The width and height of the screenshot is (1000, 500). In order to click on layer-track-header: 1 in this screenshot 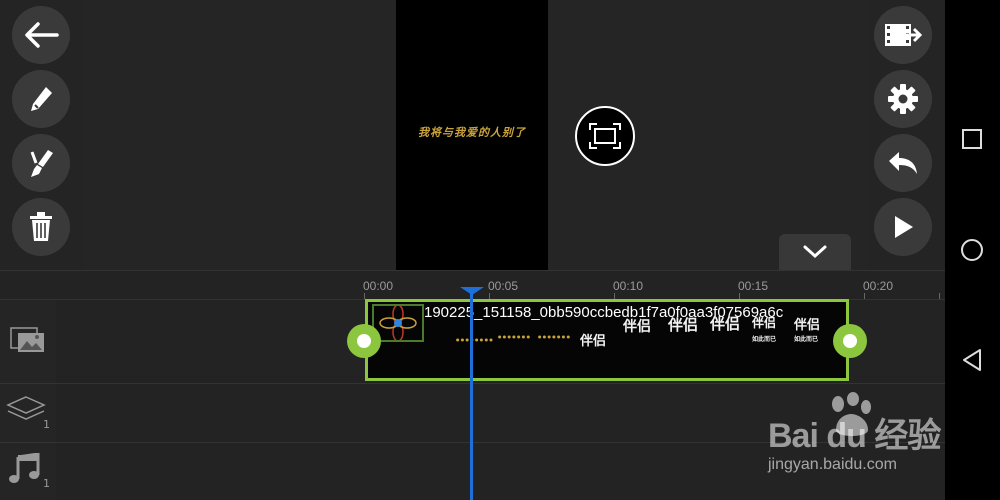, I will do `click(28, 413)`.